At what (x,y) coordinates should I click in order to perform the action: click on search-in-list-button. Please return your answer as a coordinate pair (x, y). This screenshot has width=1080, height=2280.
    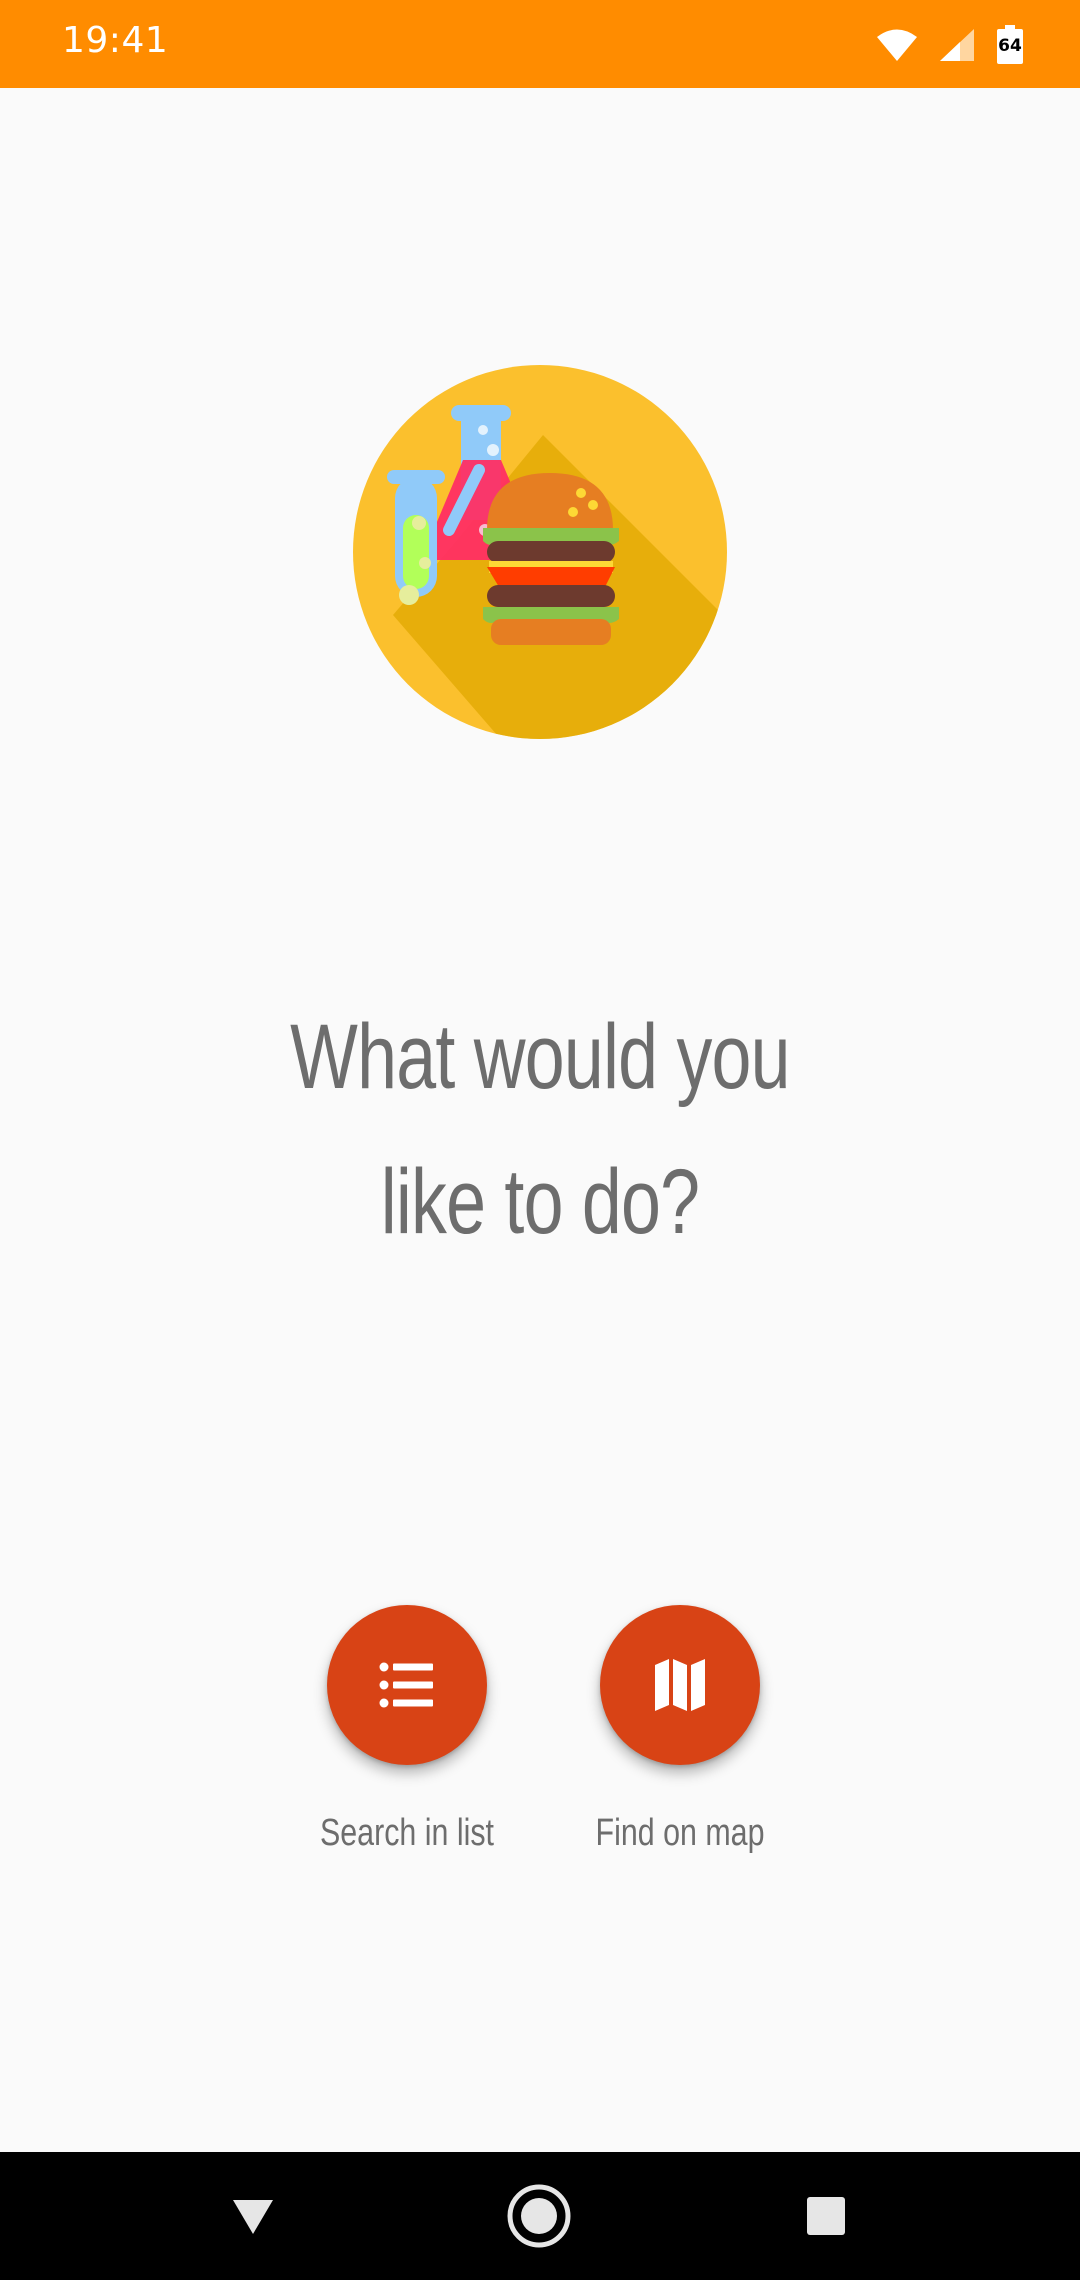
    Looking at the image, I should click on (407, 1685).